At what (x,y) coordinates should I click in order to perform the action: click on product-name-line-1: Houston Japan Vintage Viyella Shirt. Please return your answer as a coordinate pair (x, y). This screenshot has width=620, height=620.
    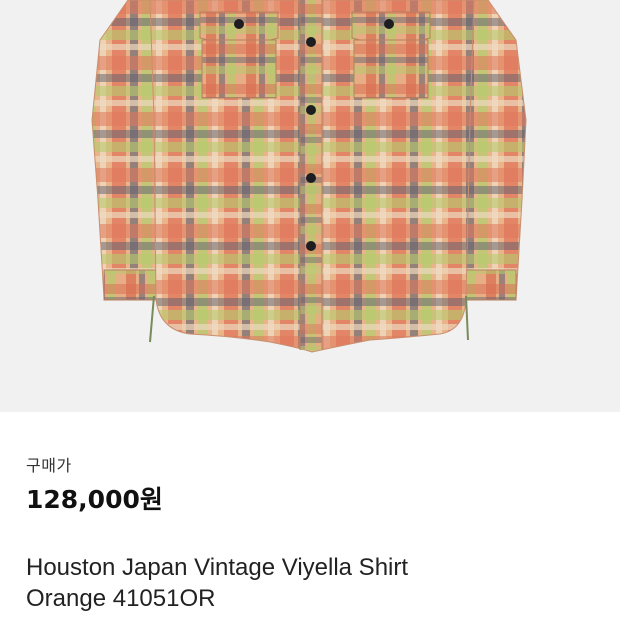
    Looking at the image, I should click on (217, 567).